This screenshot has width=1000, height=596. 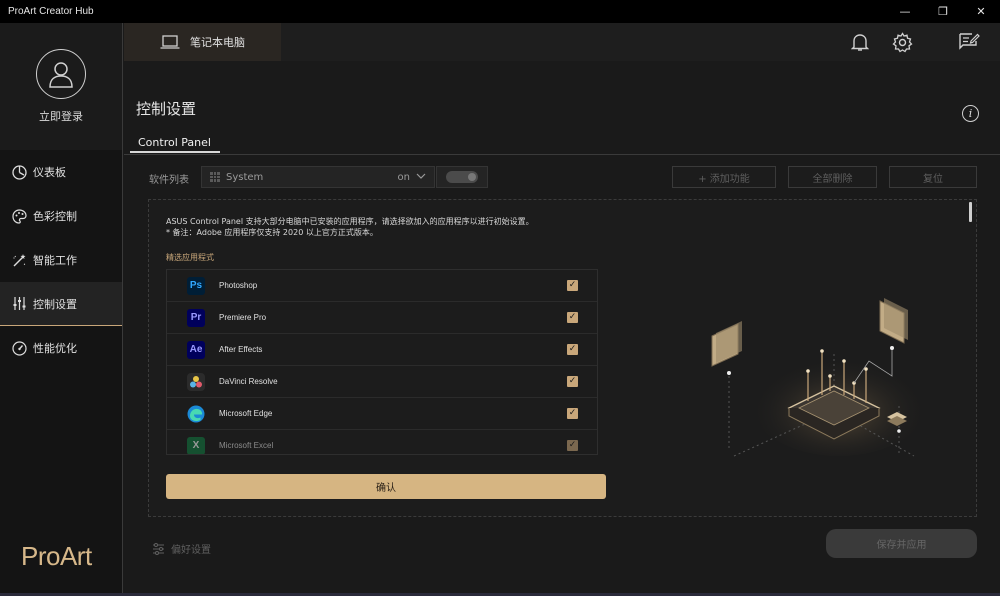 What do you see at coordinates (902, 42) in the screenshot?
I see `gear-icon` at bounding box center [902, 42].